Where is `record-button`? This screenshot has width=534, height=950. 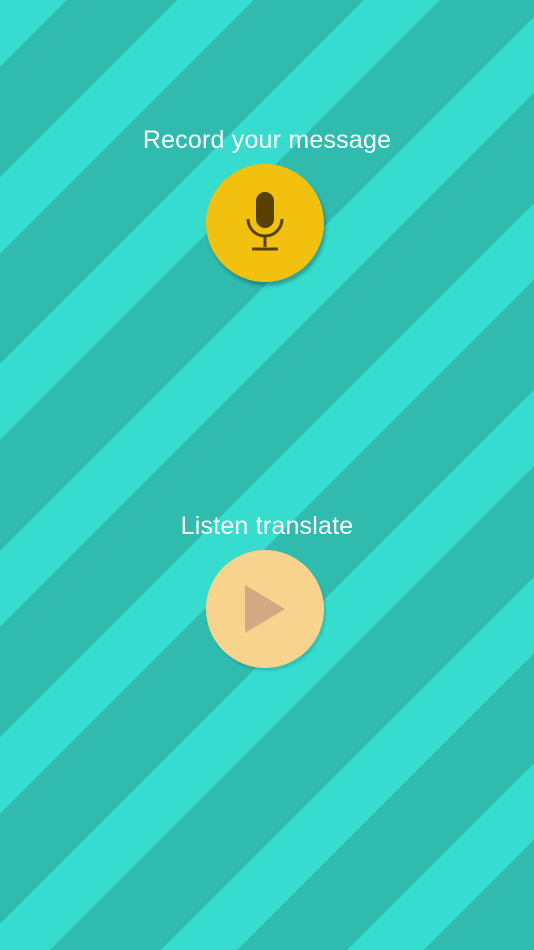 record-button is located at coordinates (265, 223).